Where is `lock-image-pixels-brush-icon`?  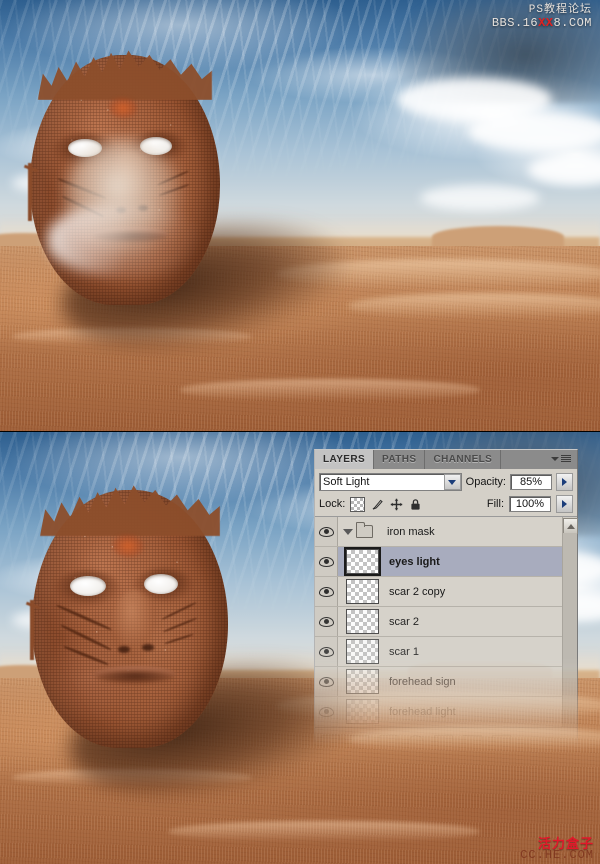 lock-image-pixels-brush-icon is located at coordinates (377, 504).